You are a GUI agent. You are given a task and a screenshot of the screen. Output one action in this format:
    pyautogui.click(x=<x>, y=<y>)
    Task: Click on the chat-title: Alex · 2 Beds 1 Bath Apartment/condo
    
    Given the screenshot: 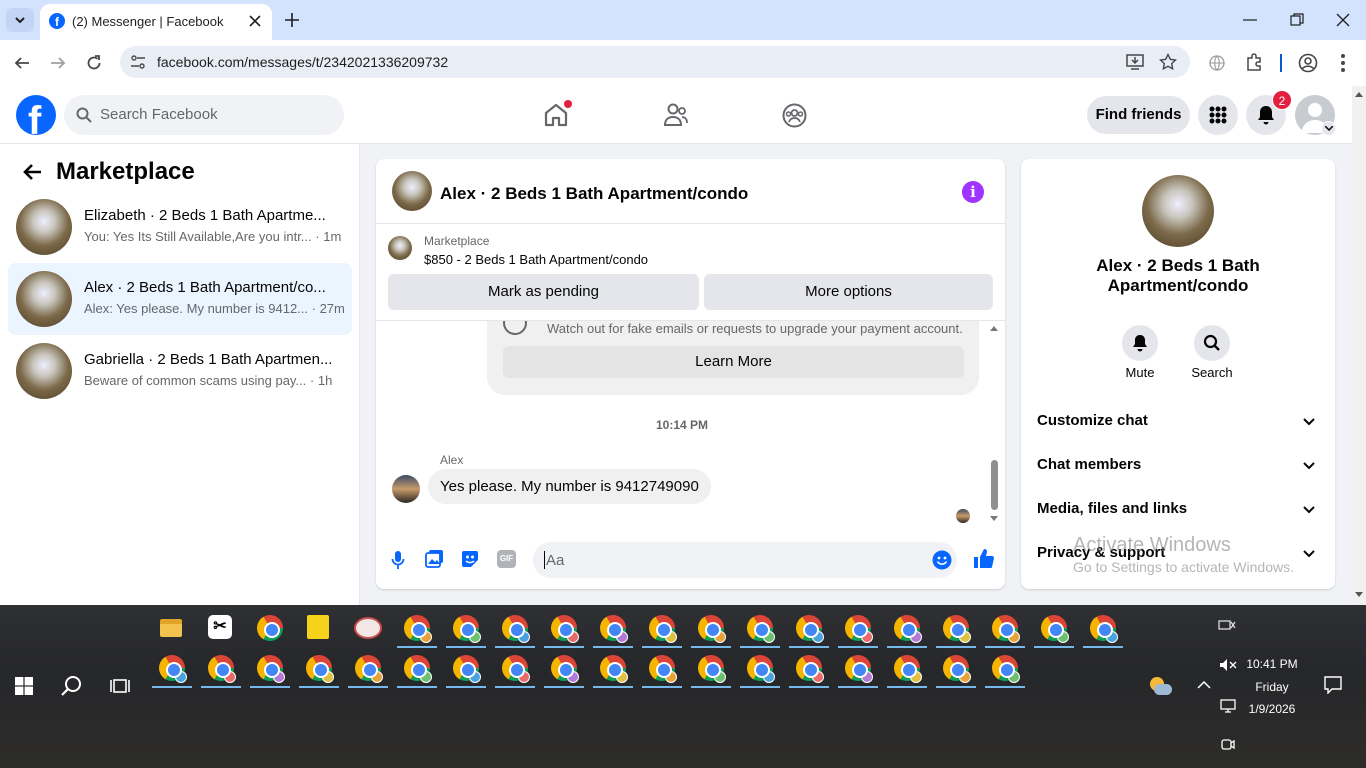 What is the action you would take?
    pyautogui.click(x=594, y=194)
    